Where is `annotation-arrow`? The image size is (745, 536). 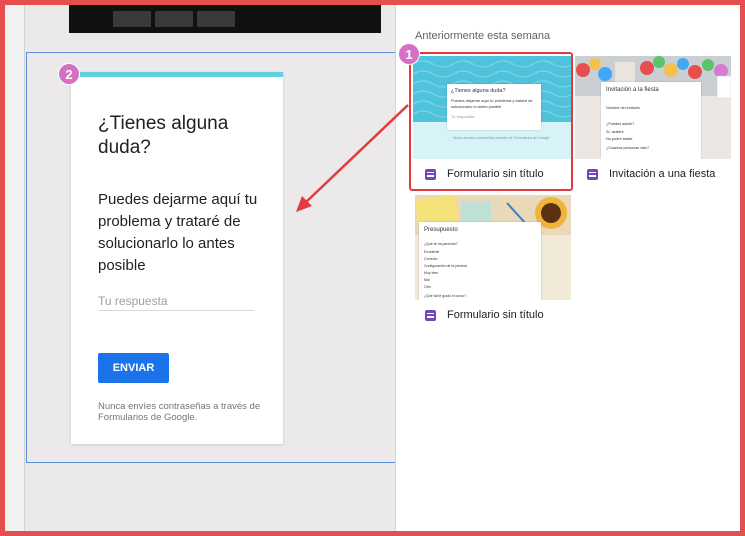 annotation-arrow is located at coordinates (352, 158).